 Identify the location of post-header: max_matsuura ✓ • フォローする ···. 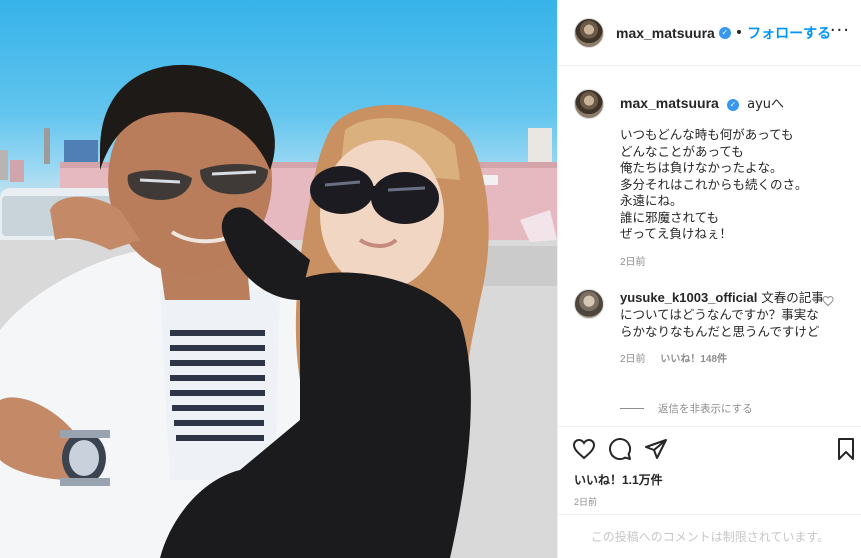
(709, 33).